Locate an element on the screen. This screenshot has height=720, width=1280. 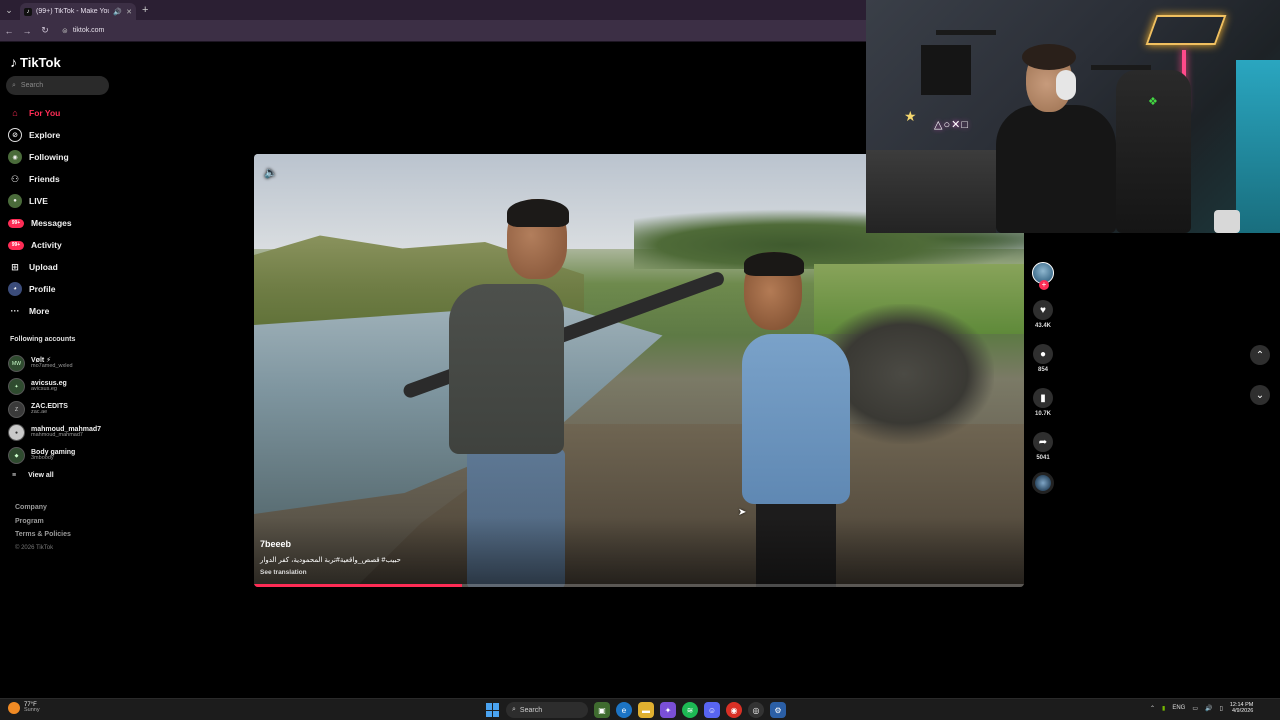
copyright: © 2026 TikTok is located at coordinates (34, 547).